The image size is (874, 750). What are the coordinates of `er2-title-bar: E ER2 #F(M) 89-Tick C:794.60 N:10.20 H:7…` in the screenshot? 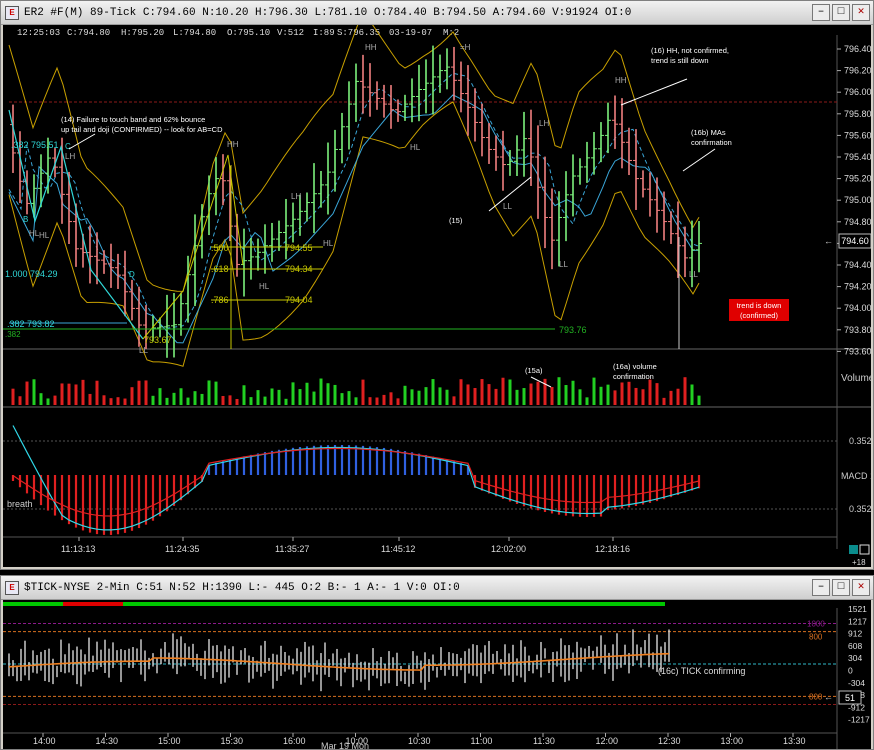 It's located at (437, 13).